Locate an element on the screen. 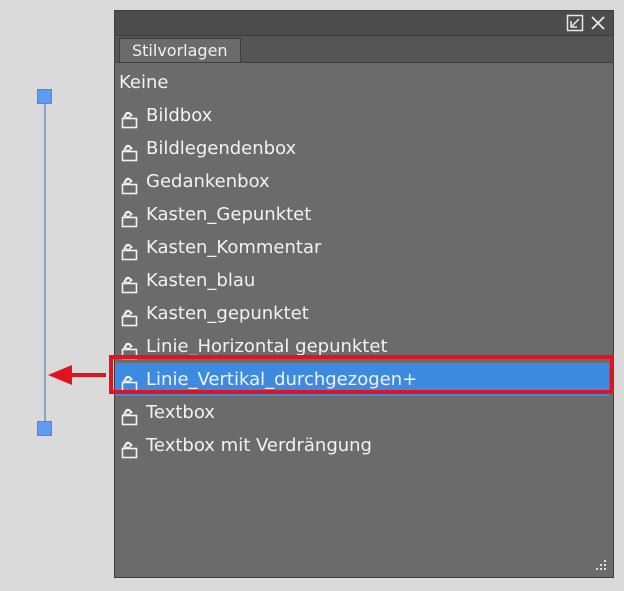 This screenshot has height=591, width=624. style-item-label: Gedankenbox is located at coordinates (208, 181).